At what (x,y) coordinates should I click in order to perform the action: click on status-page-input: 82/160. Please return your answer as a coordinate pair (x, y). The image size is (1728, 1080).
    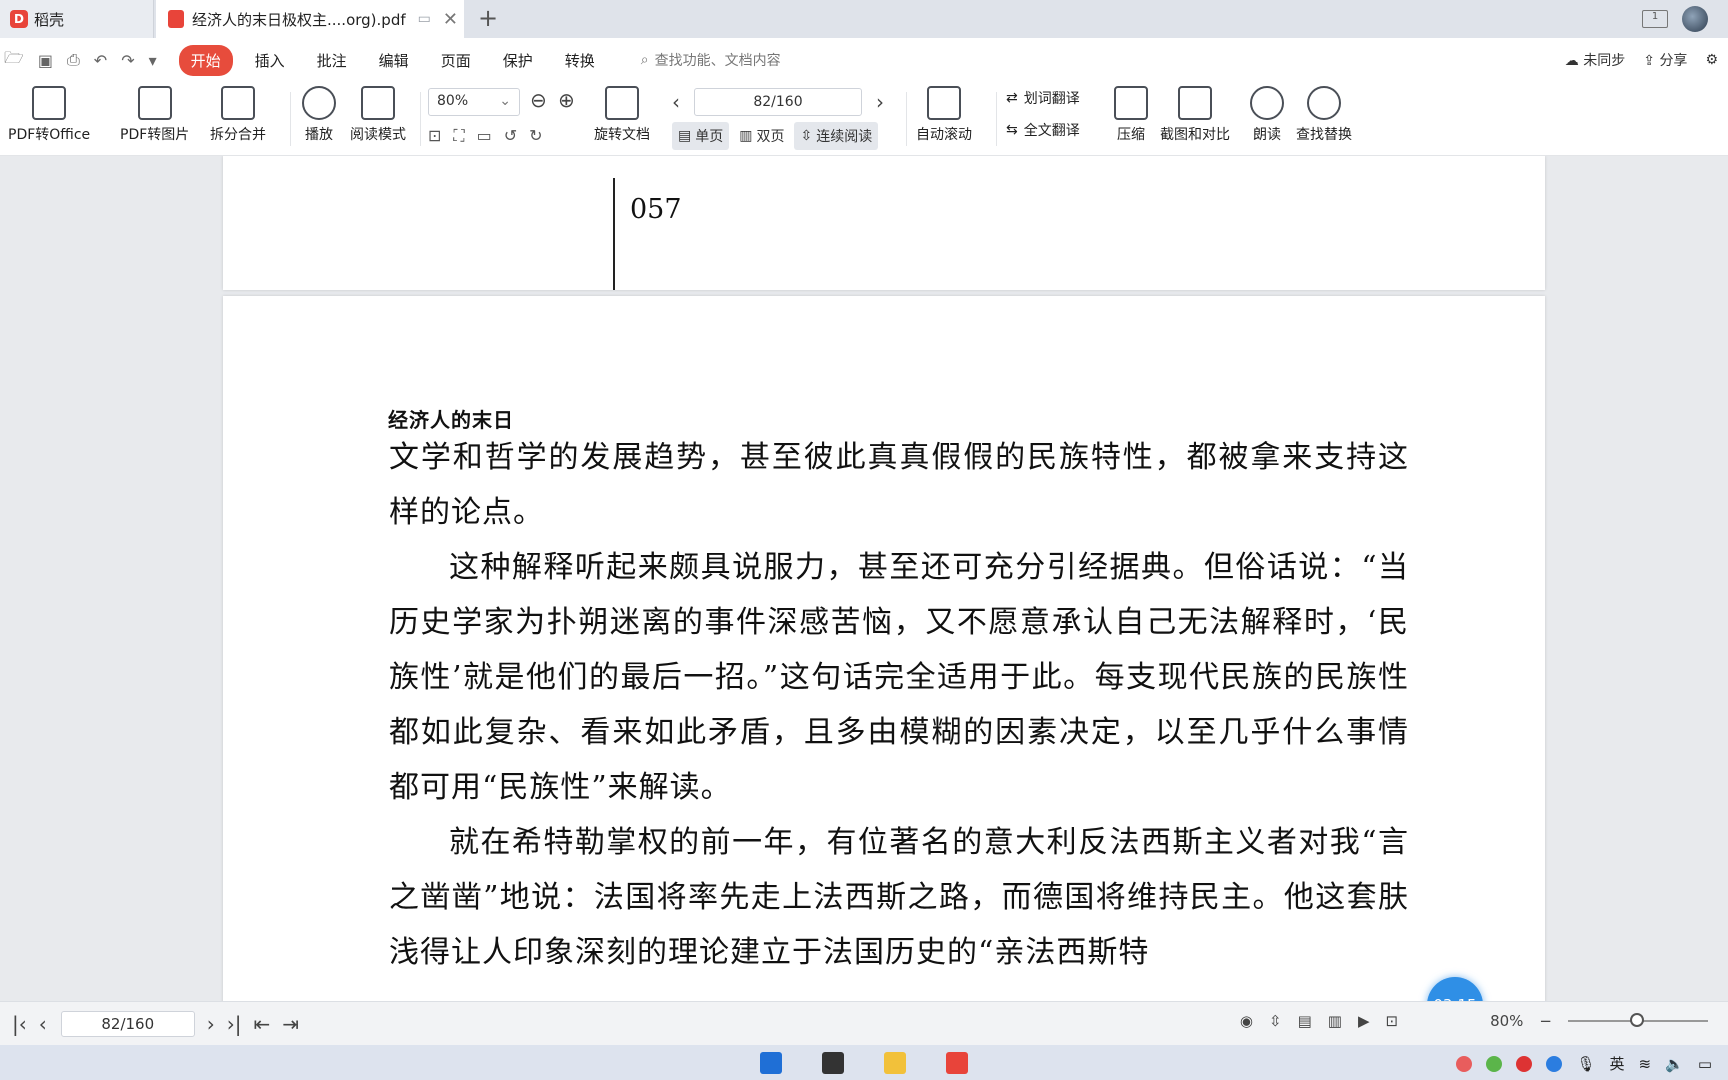
    Looking at the image, I should click on (127, 1023).